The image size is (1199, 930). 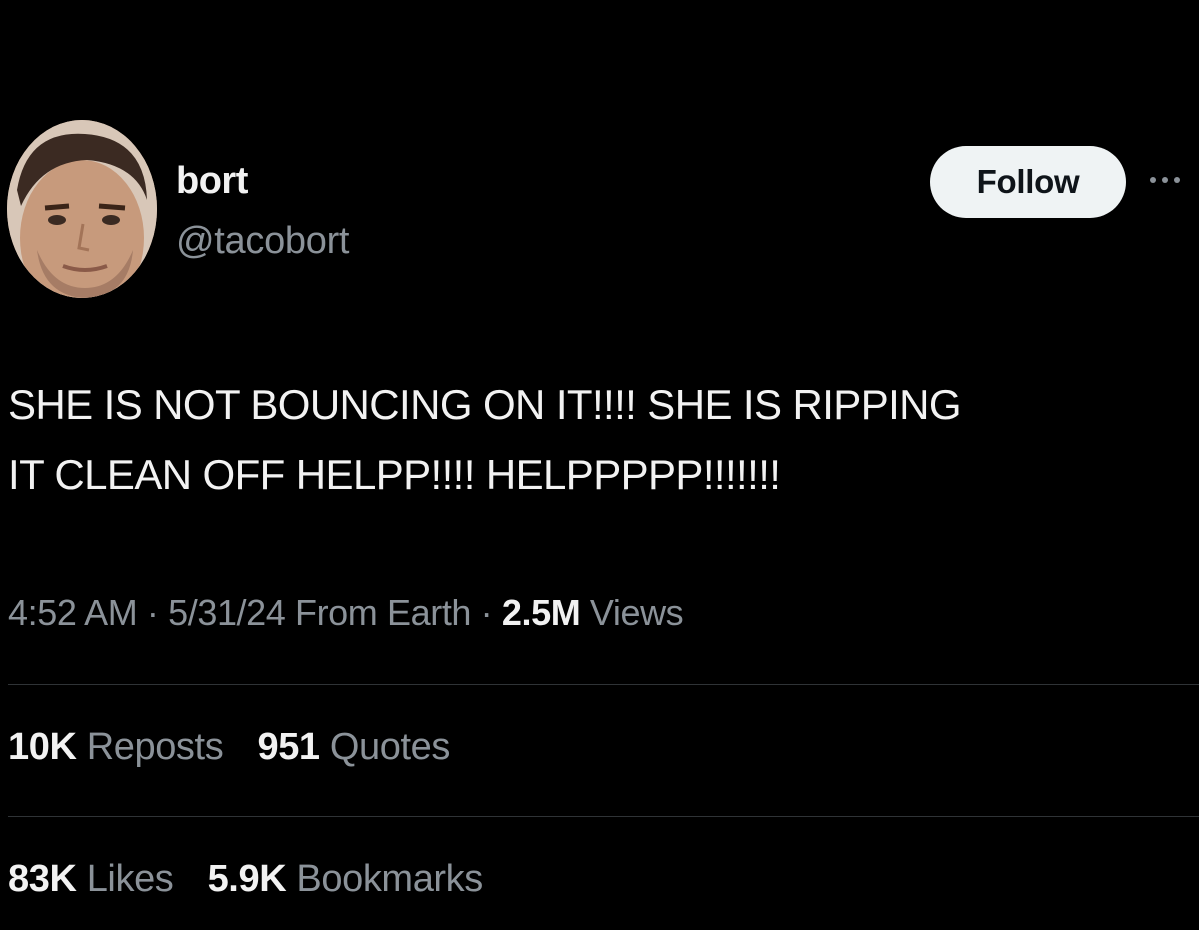 I want to click on likes-stat: 83K Likes, so click(x=91, y=879).